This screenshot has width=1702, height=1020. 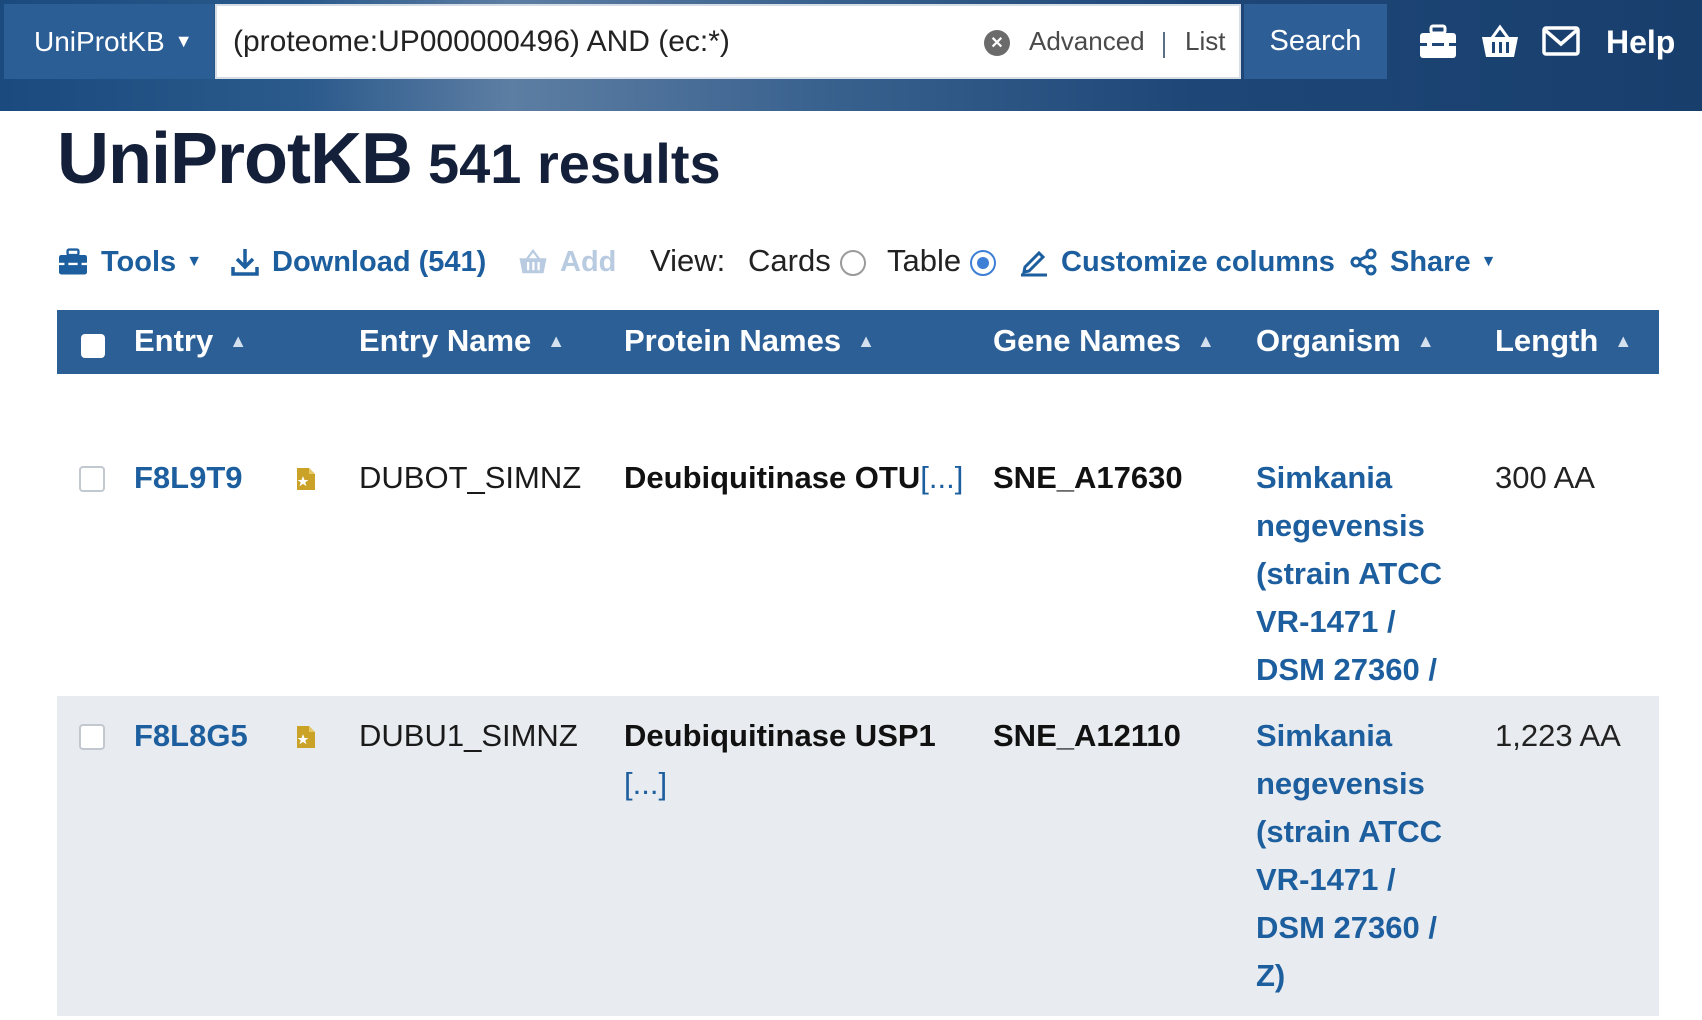 I want to click on column-header-entry-name: Entry Name ▲, so click(x=462, y=341).